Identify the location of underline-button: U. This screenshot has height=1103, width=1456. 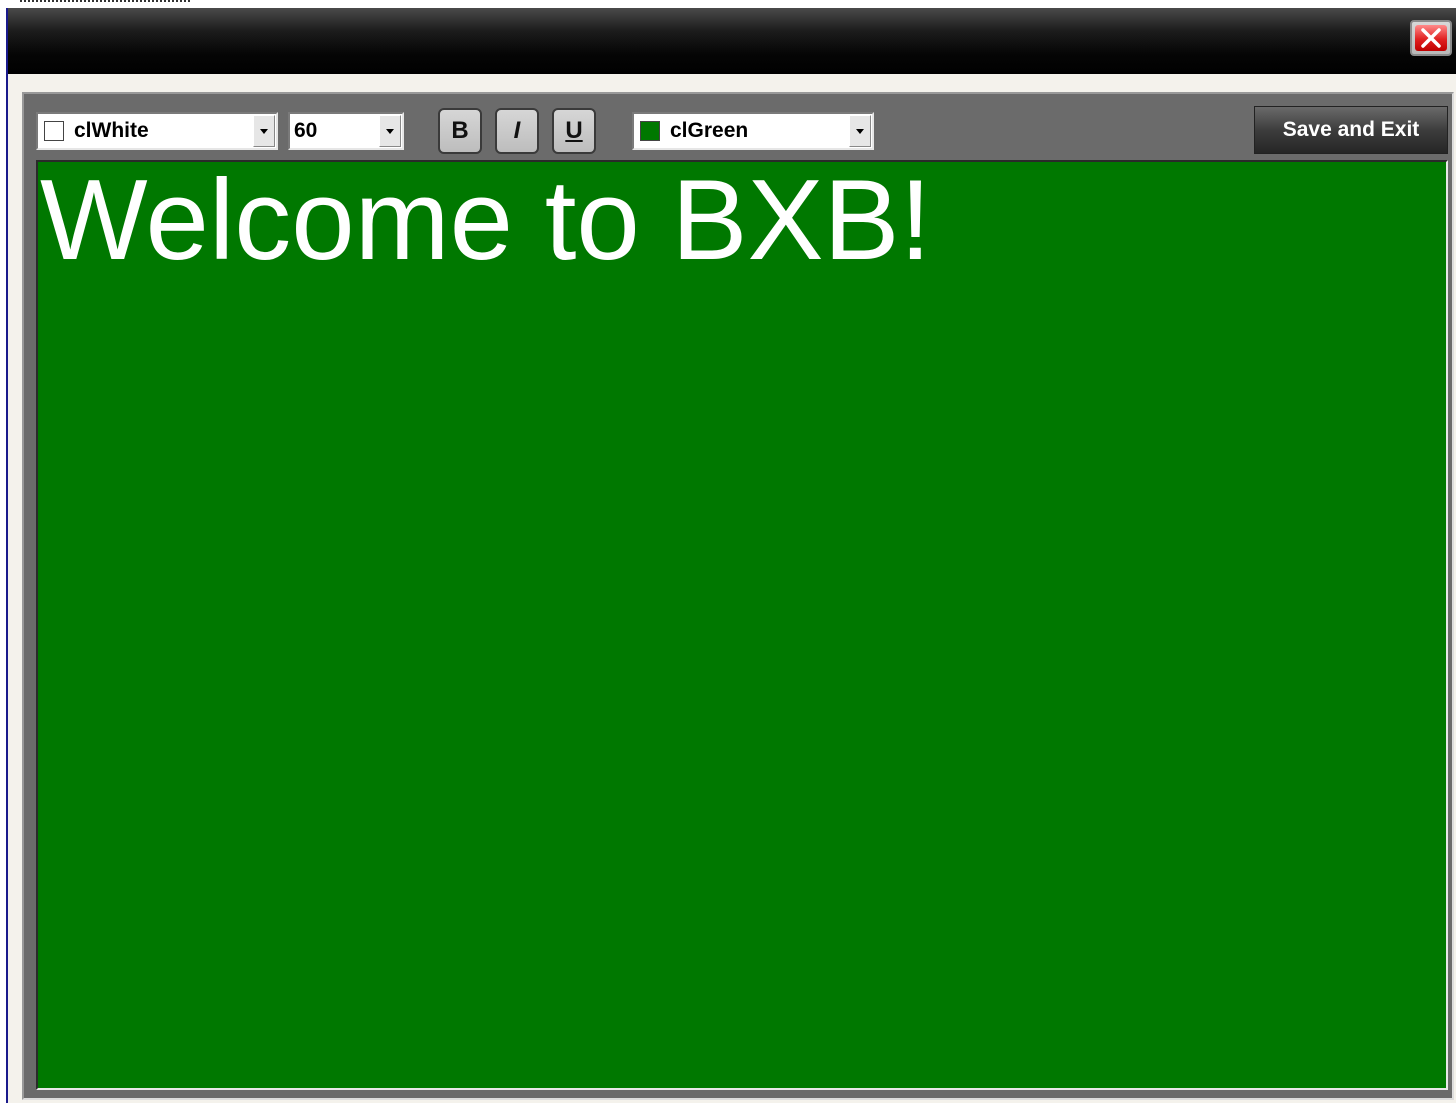
(574, 131).